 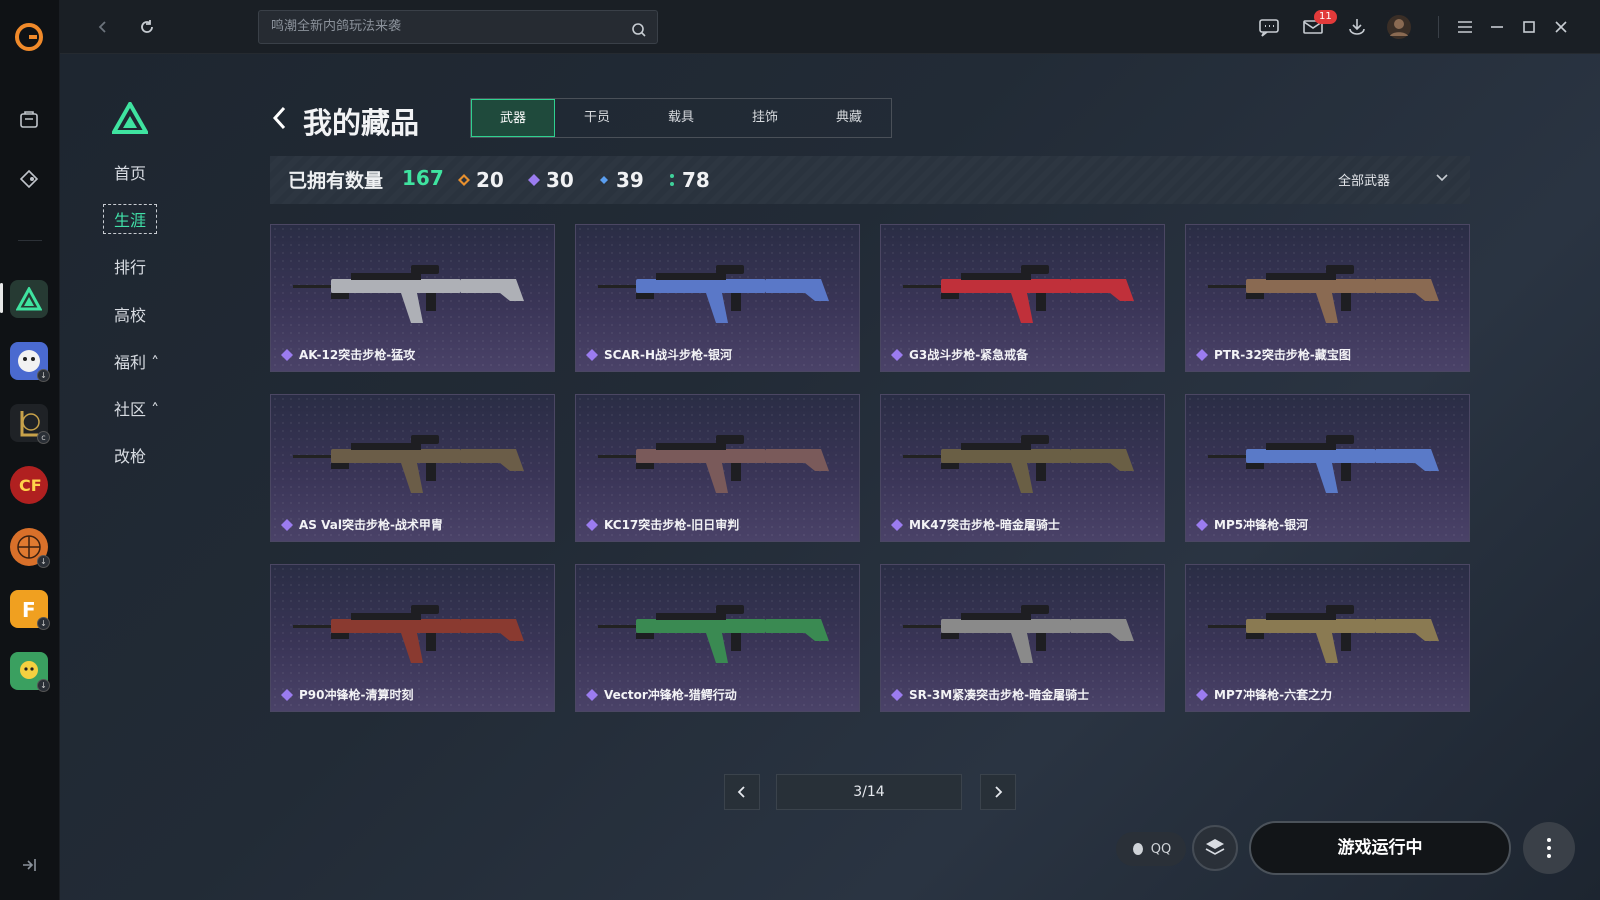 What do you see at coordinates (147, 27) in the screenshot?
I see `refresh-icon` at bounding box center [147, 27].